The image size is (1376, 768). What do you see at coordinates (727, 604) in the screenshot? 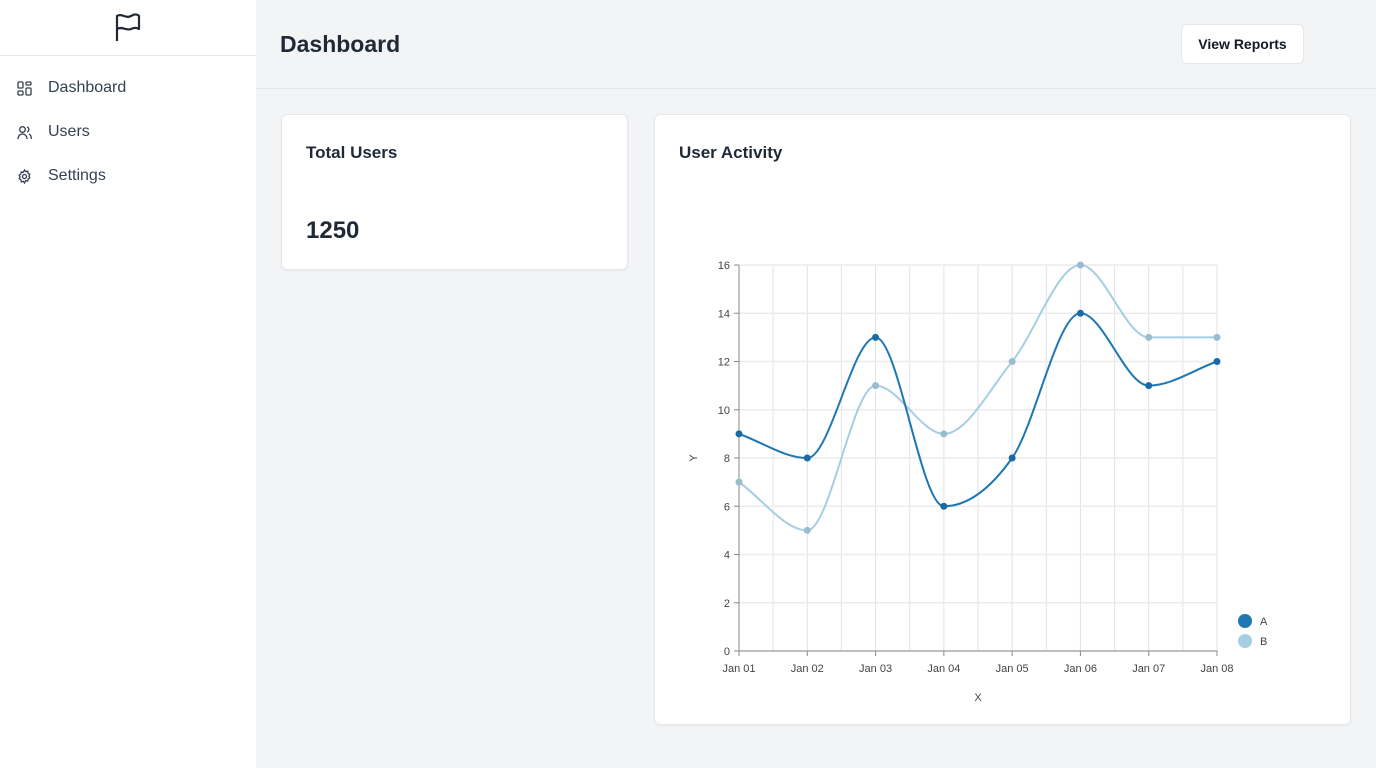
I see `y-tick-label: 2` at bounding box center [727, 604].